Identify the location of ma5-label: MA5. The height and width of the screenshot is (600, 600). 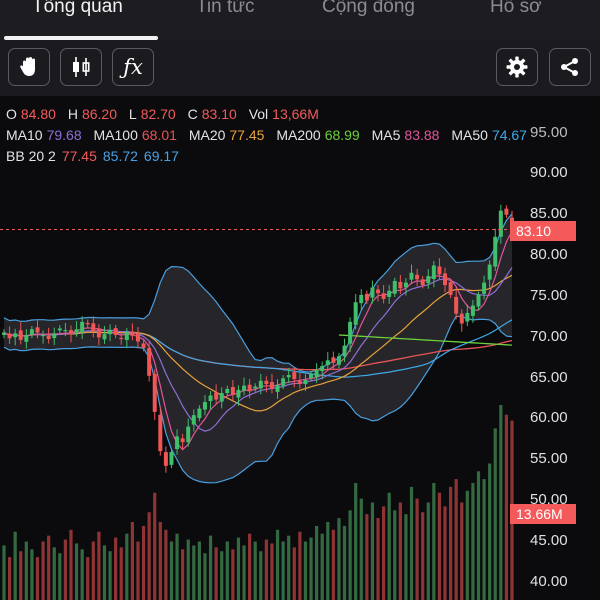
(386, 135).